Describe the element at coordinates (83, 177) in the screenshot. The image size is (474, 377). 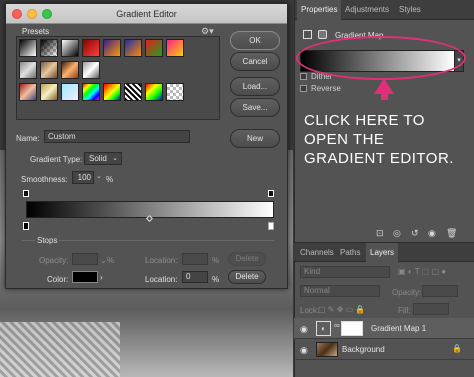
I see `smoothness-field: 100` at that location.